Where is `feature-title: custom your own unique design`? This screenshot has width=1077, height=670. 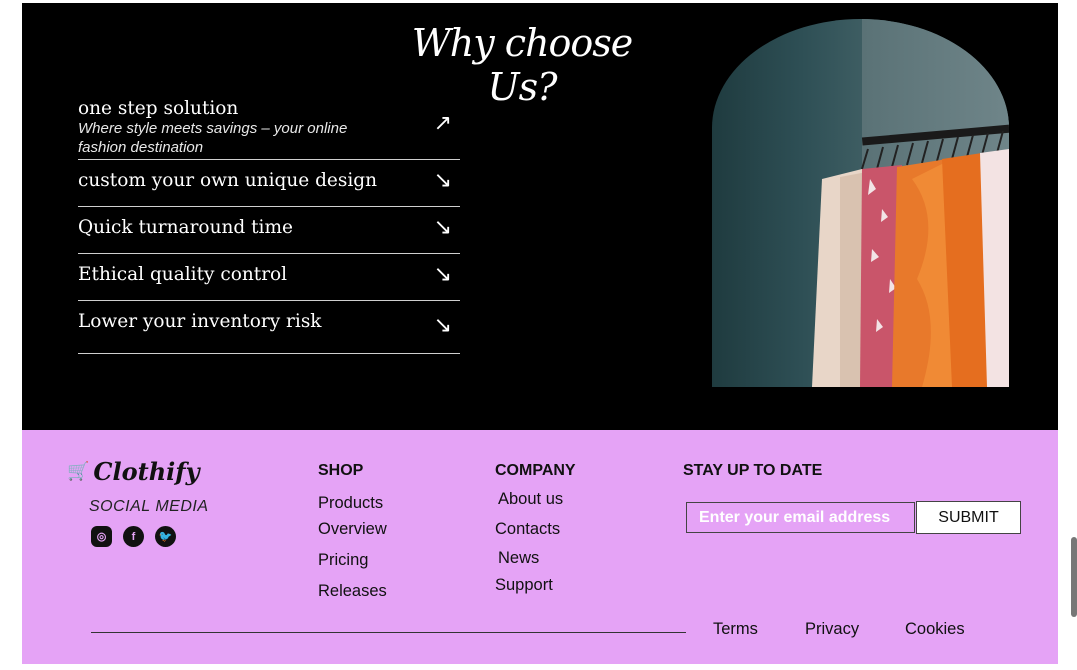
feature-title: custom your own unique design is located at coordinates (228, 180).